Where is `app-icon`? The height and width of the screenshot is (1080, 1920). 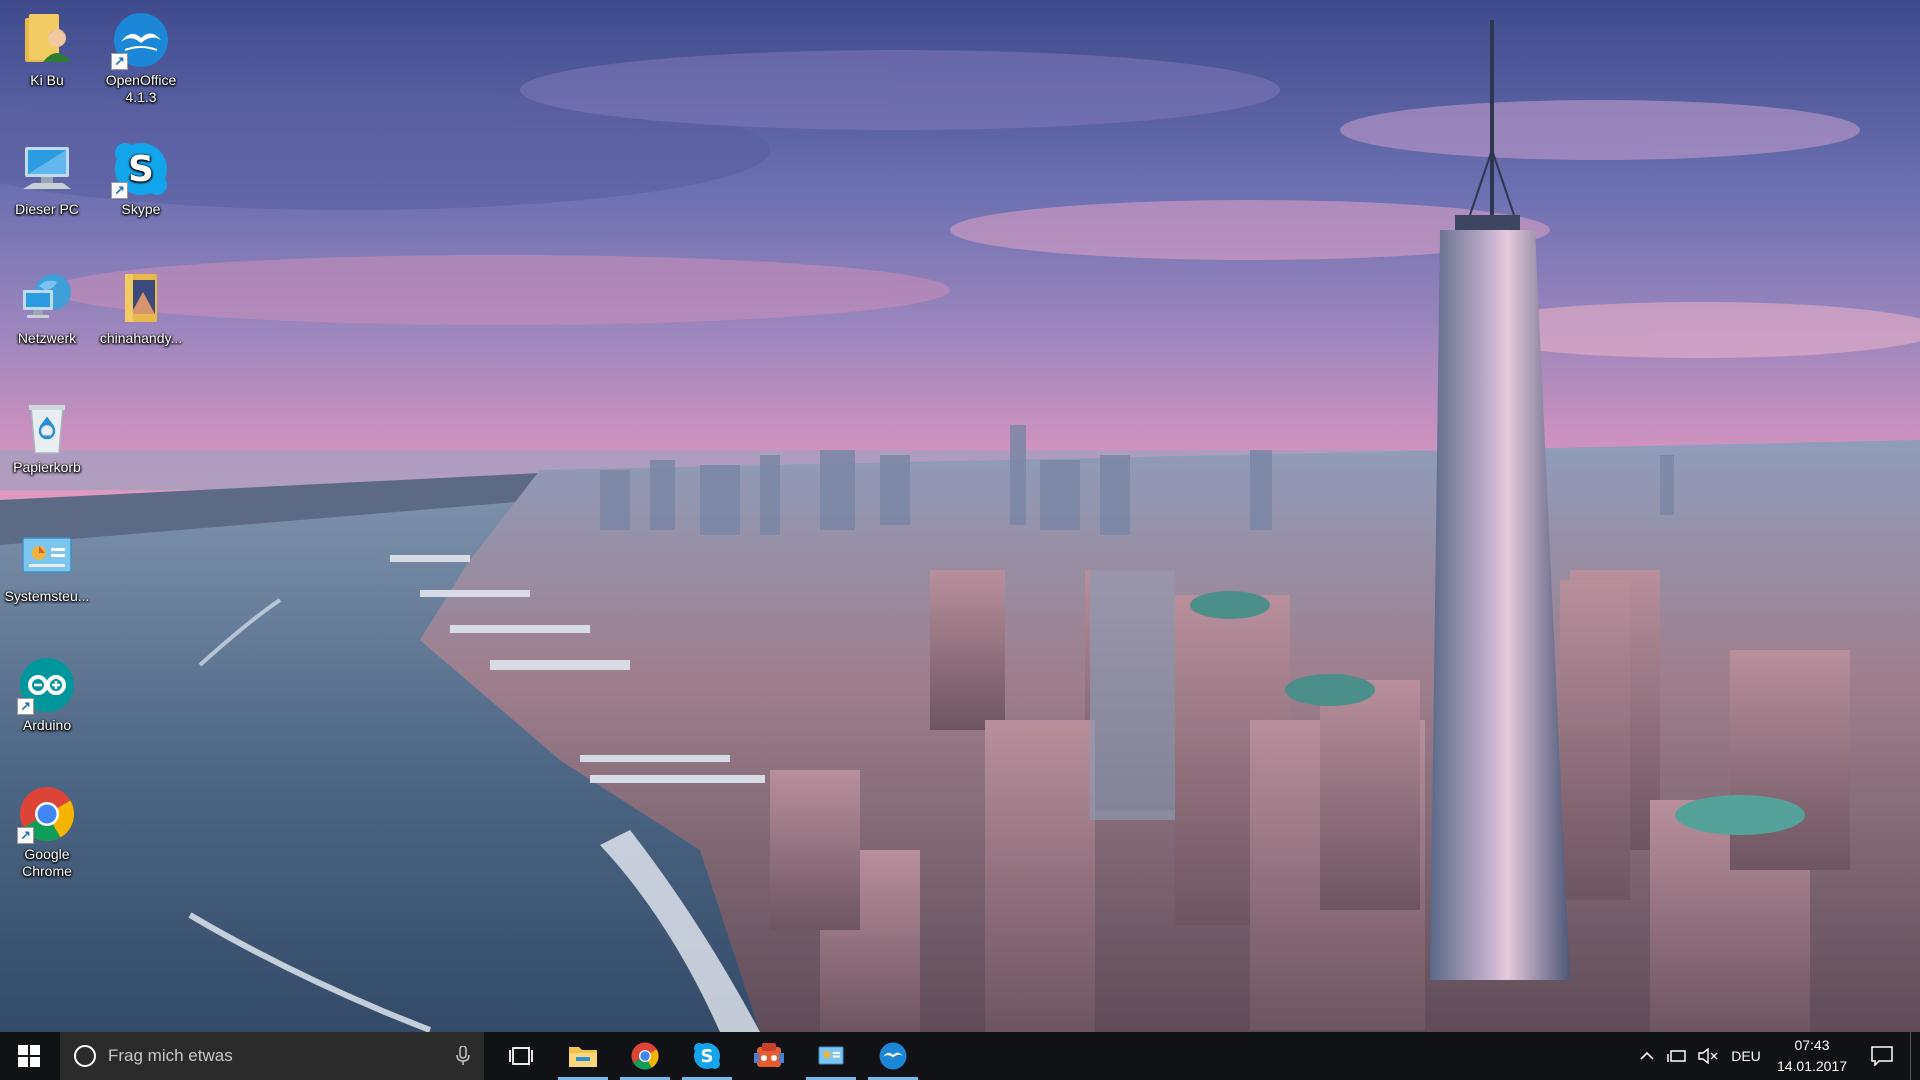
app-icon is located at coordinates (769, 1055).